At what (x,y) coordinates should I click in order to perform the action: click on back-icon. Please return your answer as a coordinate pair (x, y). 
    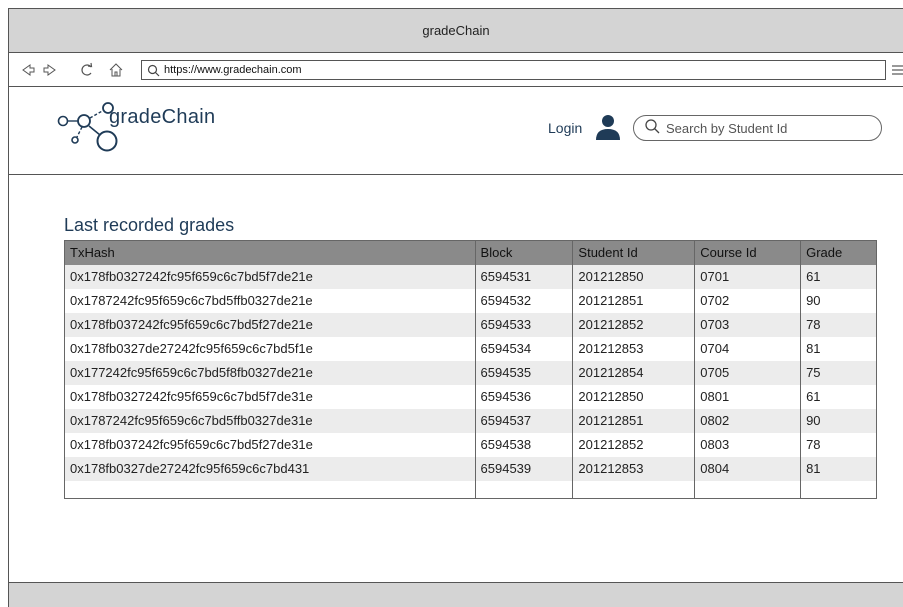
    Looking at the image, I should click on (28, 70).